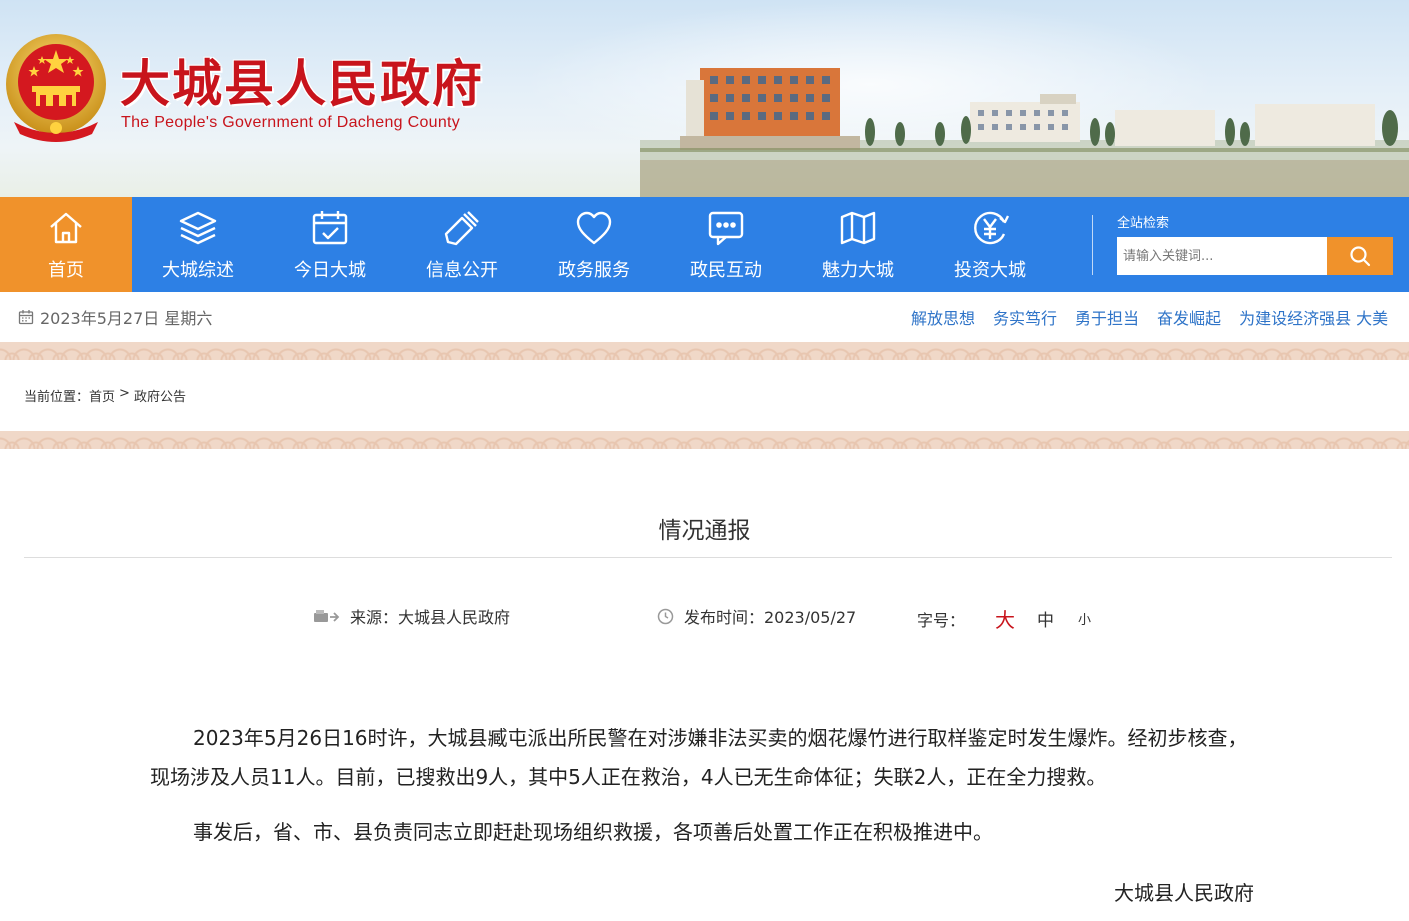 This screenshot has width=1409, height=921. Describe the element at coordinates (66, 244) in the screenshot. I see `nav-item-home: 首页` at that location.